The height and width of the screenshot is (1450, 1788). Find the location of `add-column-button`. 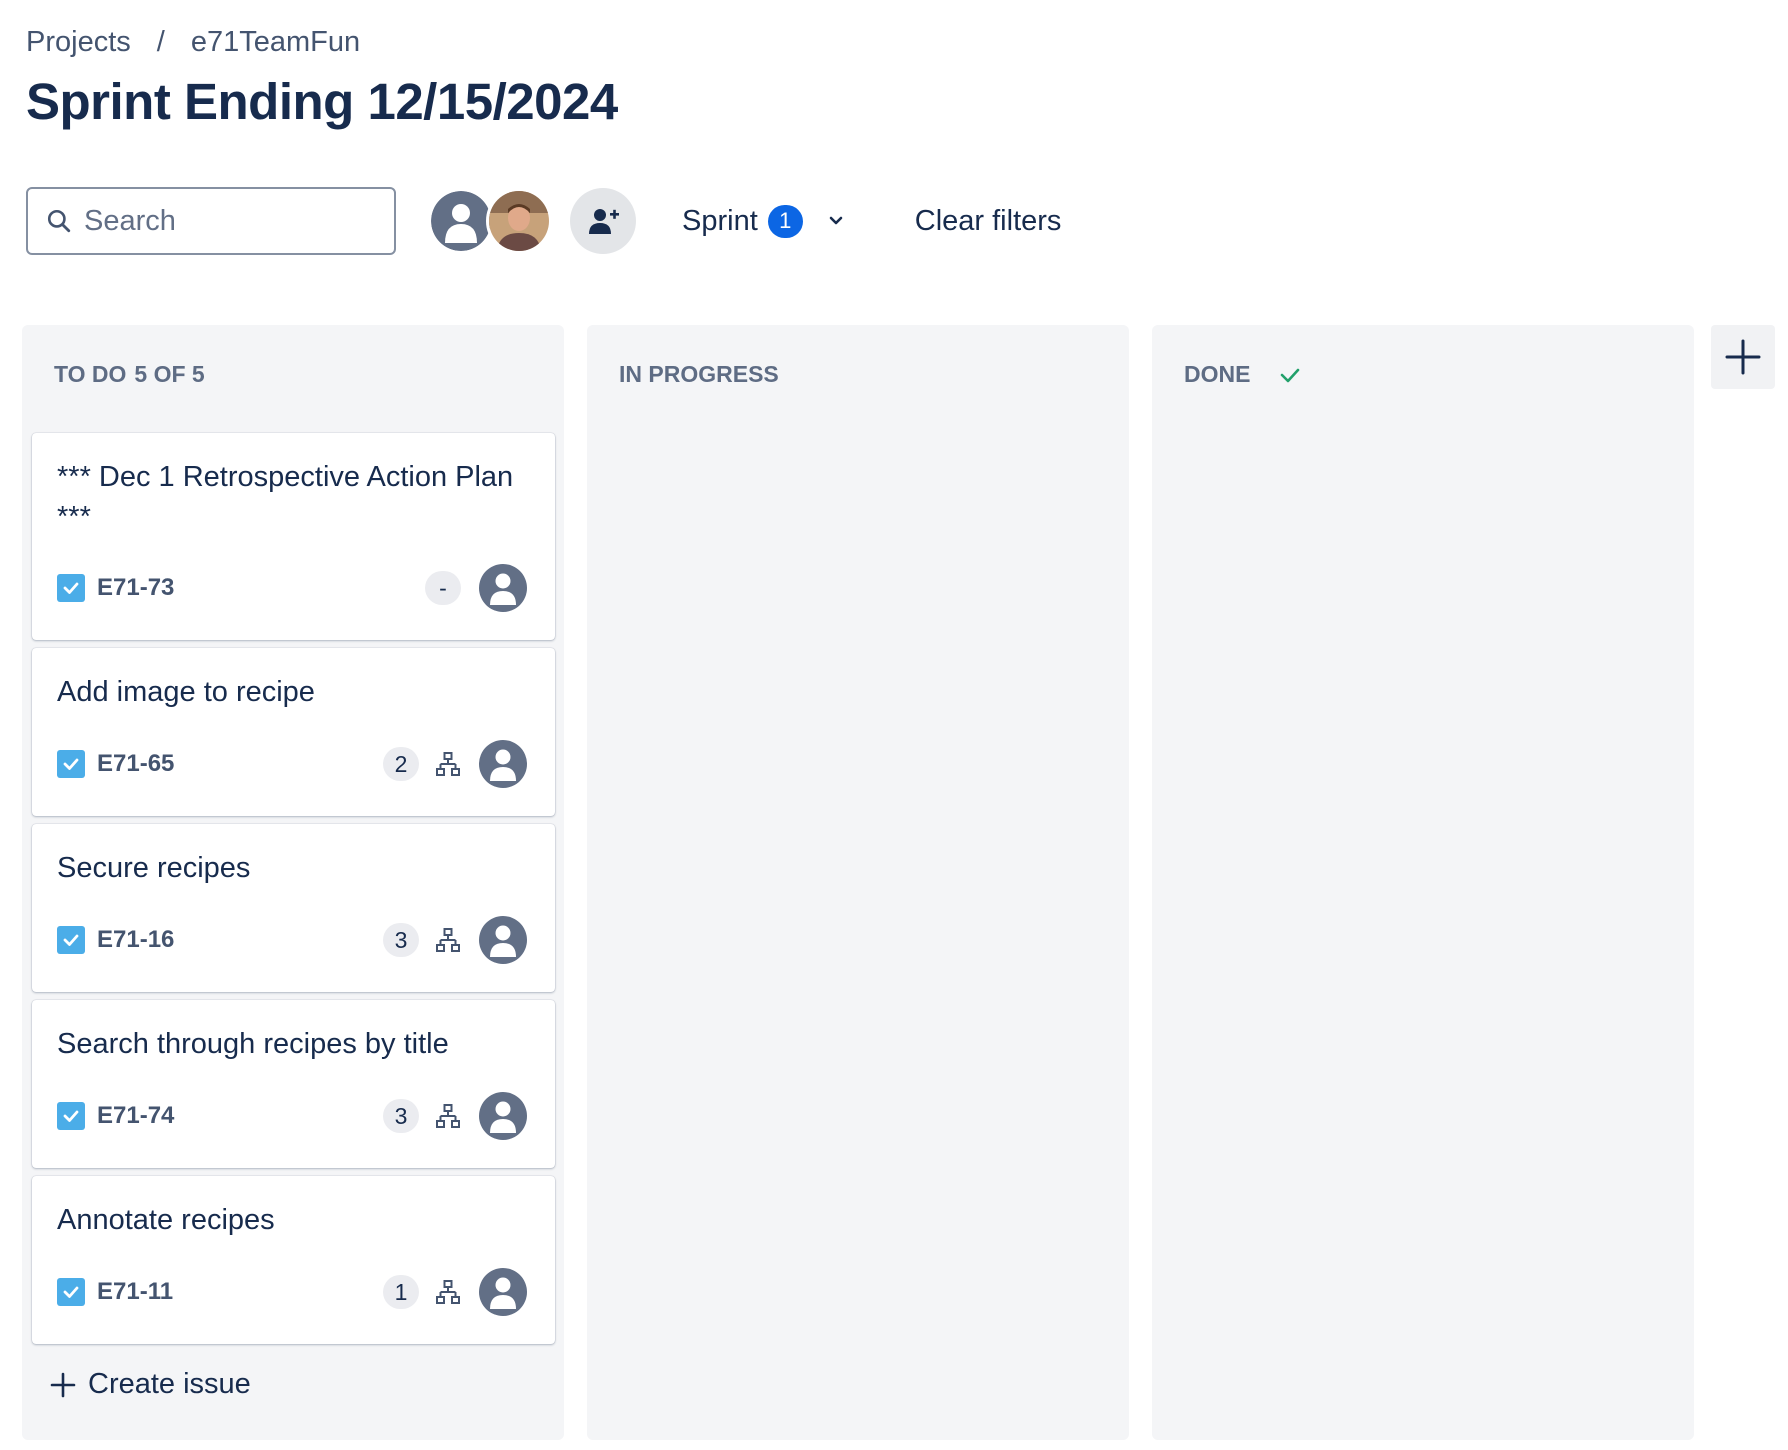

add-column-button is located at coordinates (1743, 357).